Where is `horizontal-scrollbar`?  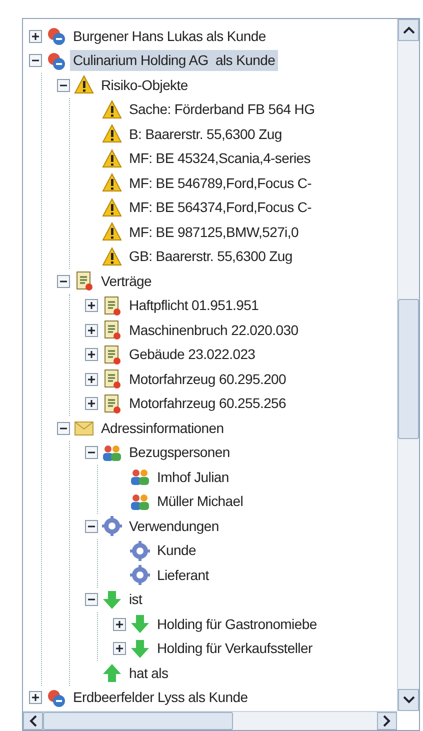
horizontal-scrollbar is located at coordinates (210, 720).